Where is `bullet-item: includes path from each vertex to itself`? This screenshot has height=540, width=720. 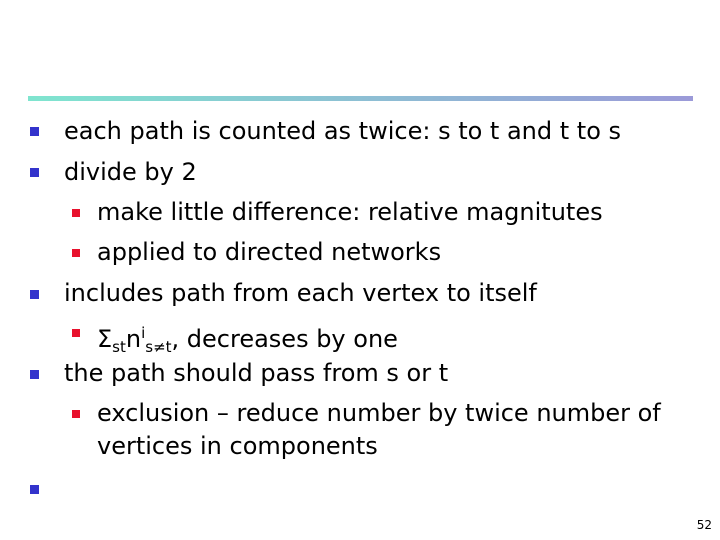 bullet-item: includes path from each vertex to itself is located at coordinates (300, 293).